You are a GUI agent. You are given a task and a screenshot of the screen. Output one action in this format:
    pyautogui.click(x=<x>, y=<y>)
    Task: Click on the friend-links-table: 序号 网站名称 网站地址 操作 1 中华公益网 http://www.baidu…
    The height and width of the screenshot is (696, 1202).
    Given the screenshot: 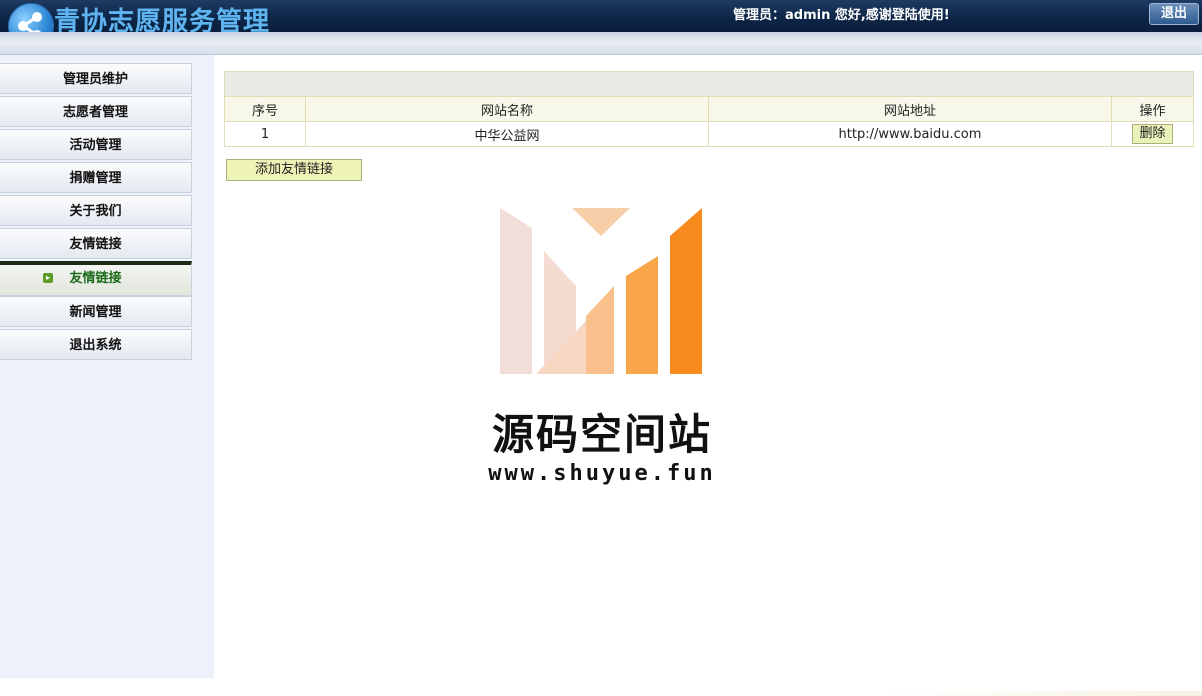 What is the action you would take?
    pyautogui.click(x=709, y=109)
    